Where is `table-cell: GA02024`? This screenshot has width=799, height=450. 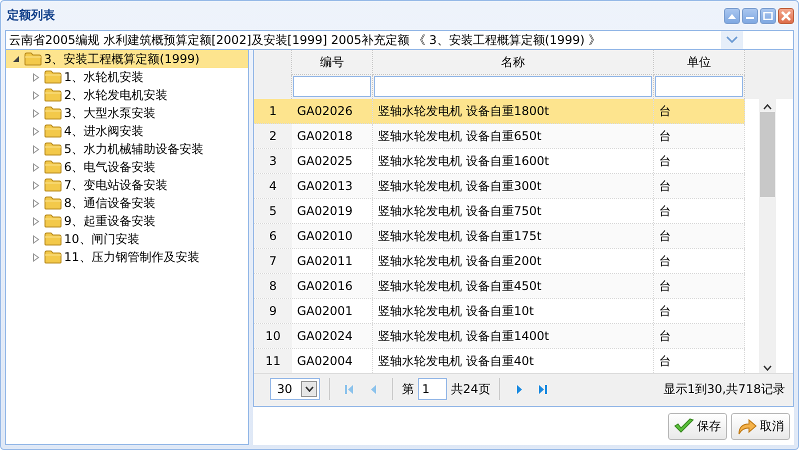 table-cell: GA02024 is located at coordinates (332, 336).